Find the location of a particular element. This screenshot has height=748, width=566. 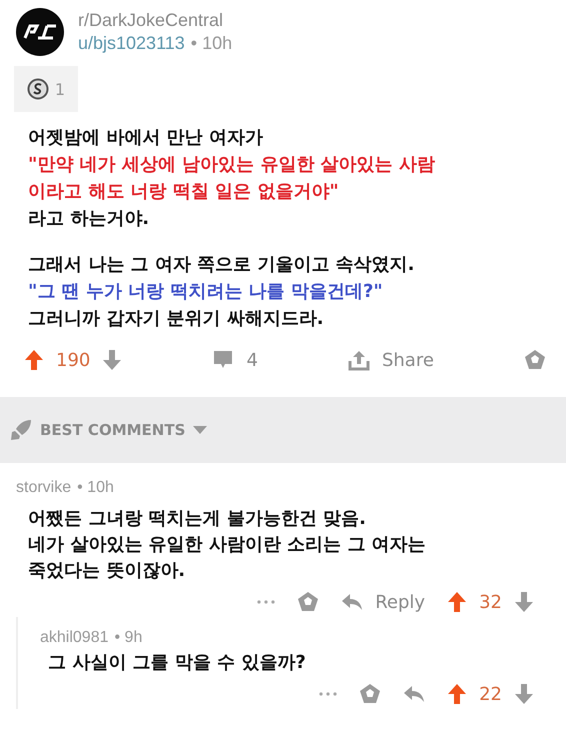

comment-text-line: 그 사실이 그를 막을 수 있을까? is located at coordinates (177, 663).